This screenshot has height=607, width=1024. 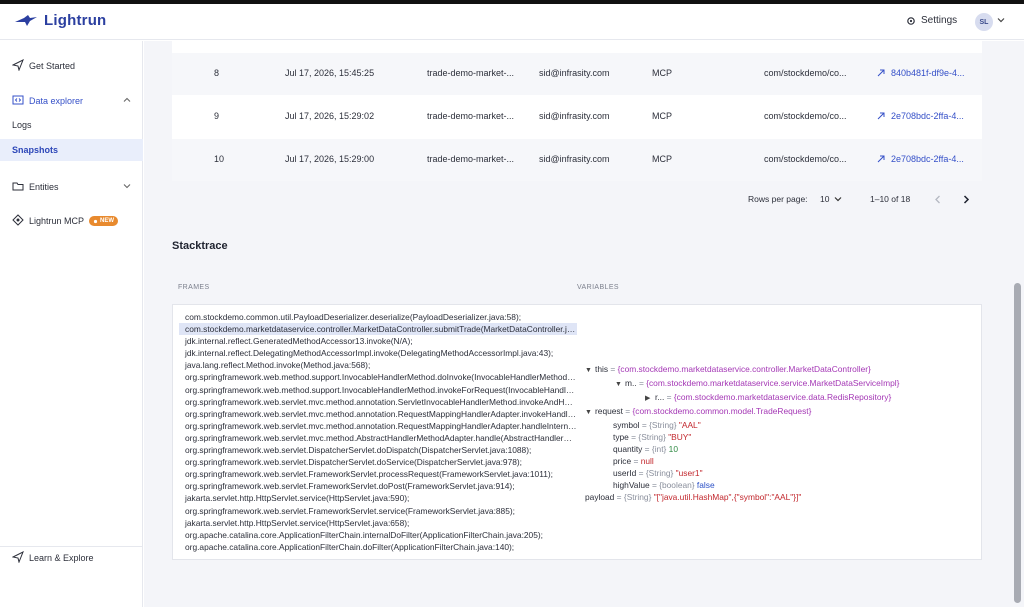 What do you see at coordinates (657, 425) in the screenshot?
I see `var-symbol: symbol = {String} "AAL"` at bounding box center [657, 425].